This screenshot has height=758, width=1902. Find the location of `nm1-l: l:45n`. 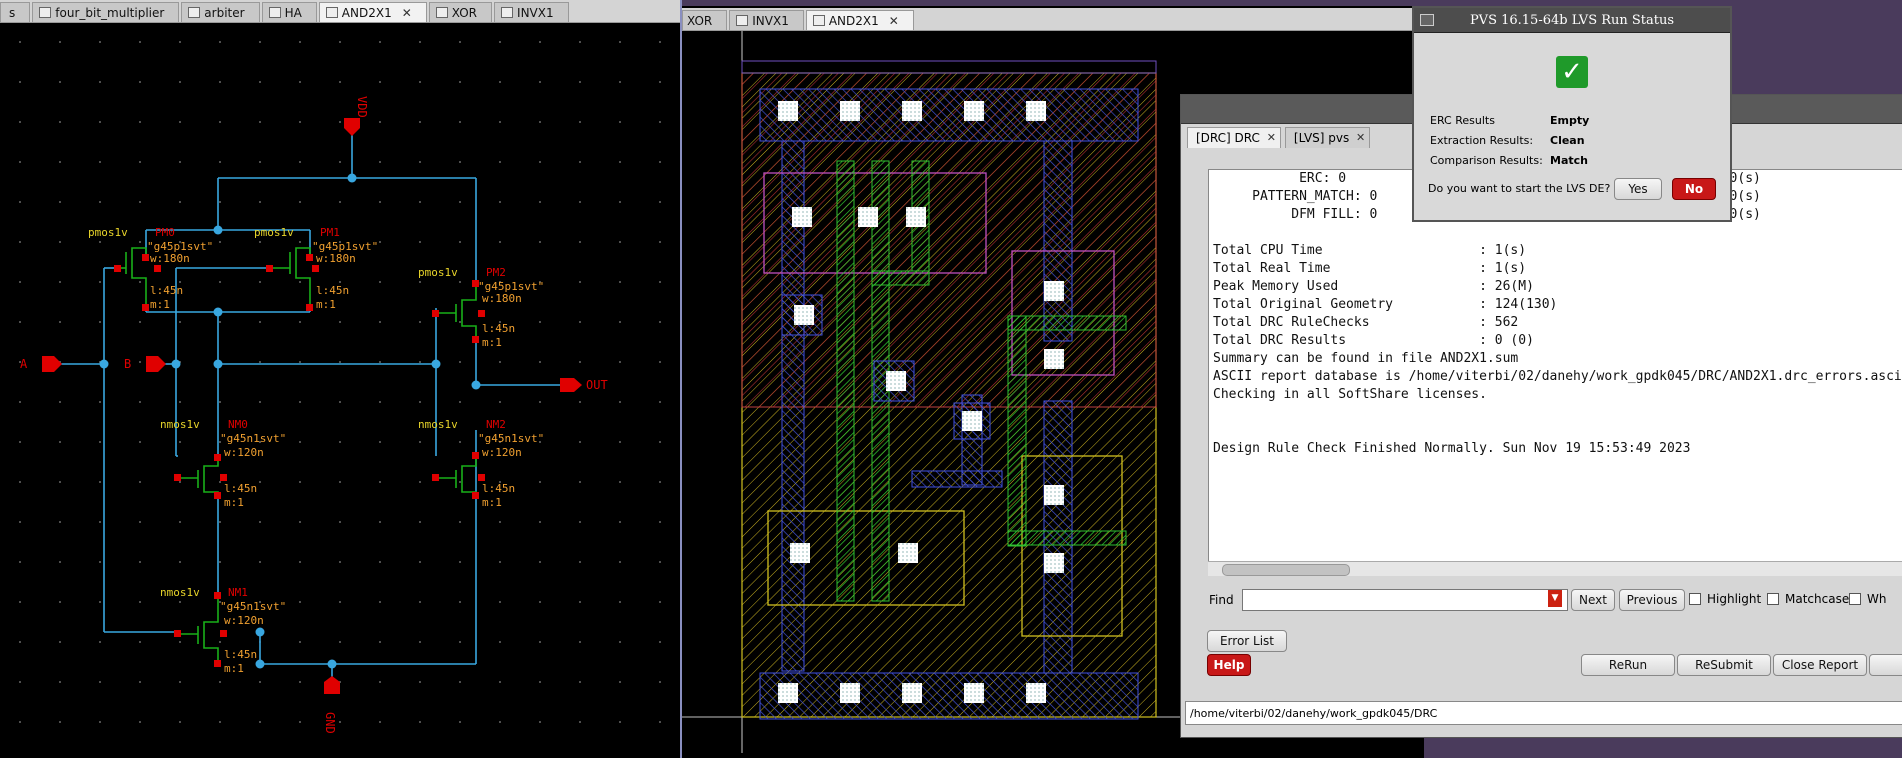

nm1-l: l:45n is located at coordinates (240, 654).